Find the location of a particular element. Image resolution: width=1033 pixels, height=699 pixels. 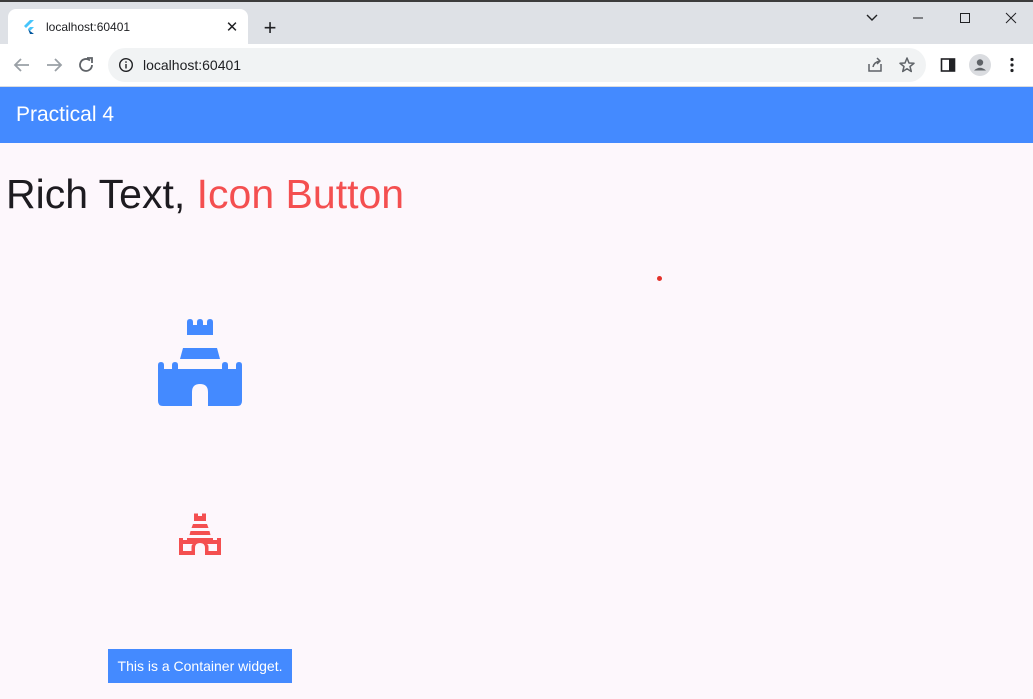

rich-text: Rich Text, Icon Button is located at coordinates (205, 194).